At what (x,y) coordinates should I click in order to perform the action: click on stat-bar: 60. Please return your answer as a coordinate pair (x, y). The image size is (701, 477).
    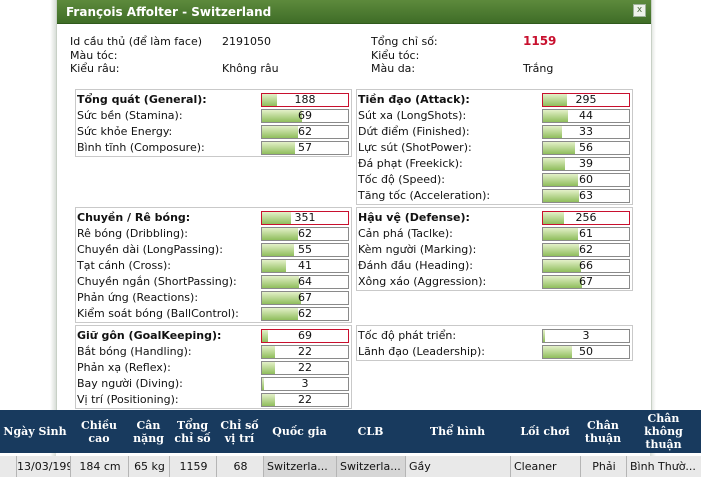
    Looking at the image, I should click on (586, 180).